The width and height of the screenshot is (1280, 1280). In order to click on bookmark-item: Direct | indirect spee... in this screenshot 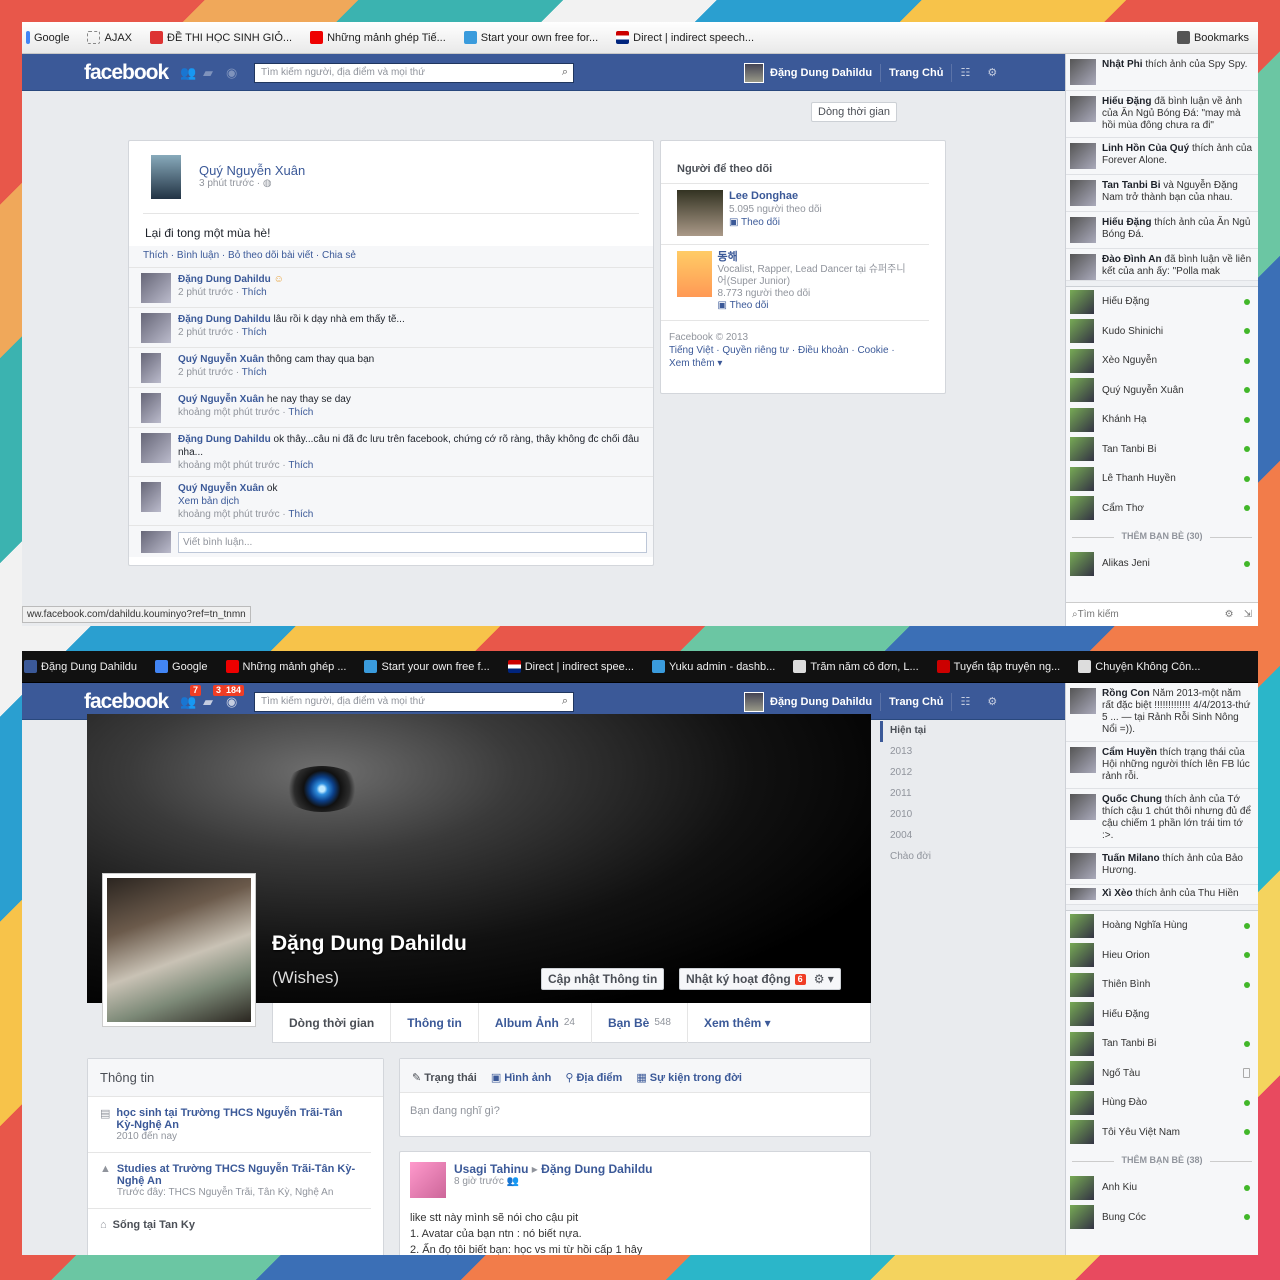, I will do `click(575, 666)`.